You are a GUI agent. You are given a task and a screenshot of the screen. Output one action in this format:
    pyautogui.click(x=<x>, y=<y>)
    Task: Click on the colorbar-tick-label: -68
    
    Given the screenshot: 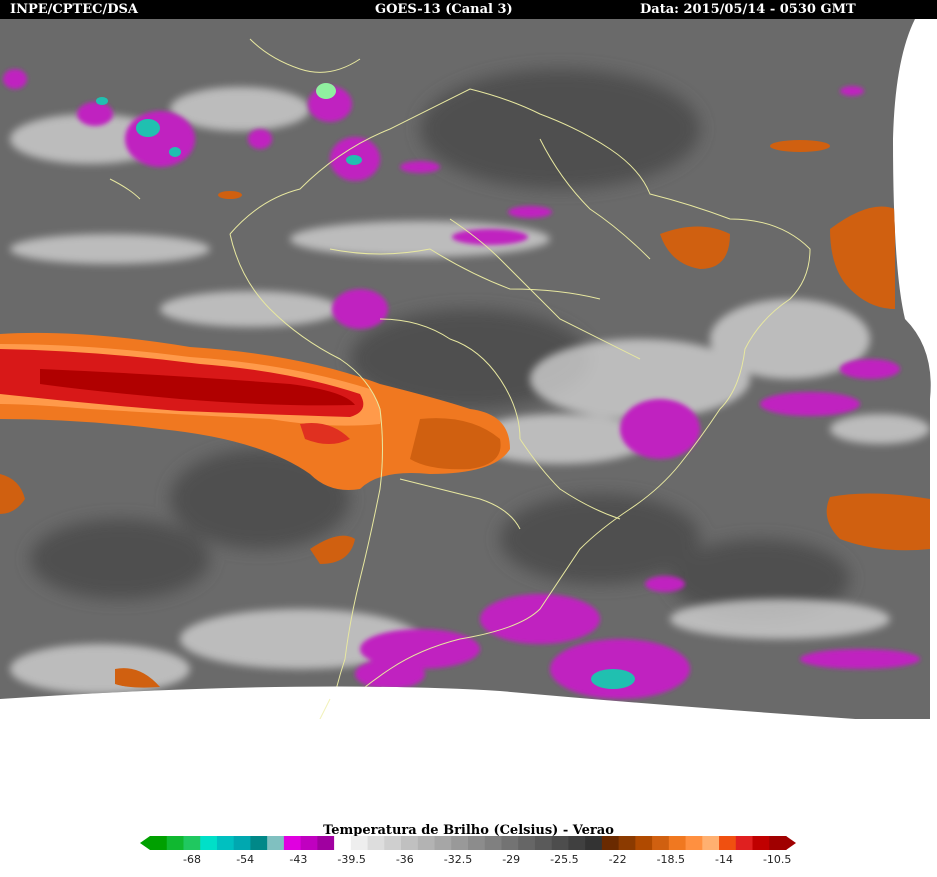 What is the action you would take?
    pyautogui.click(x=192, y=859)
    